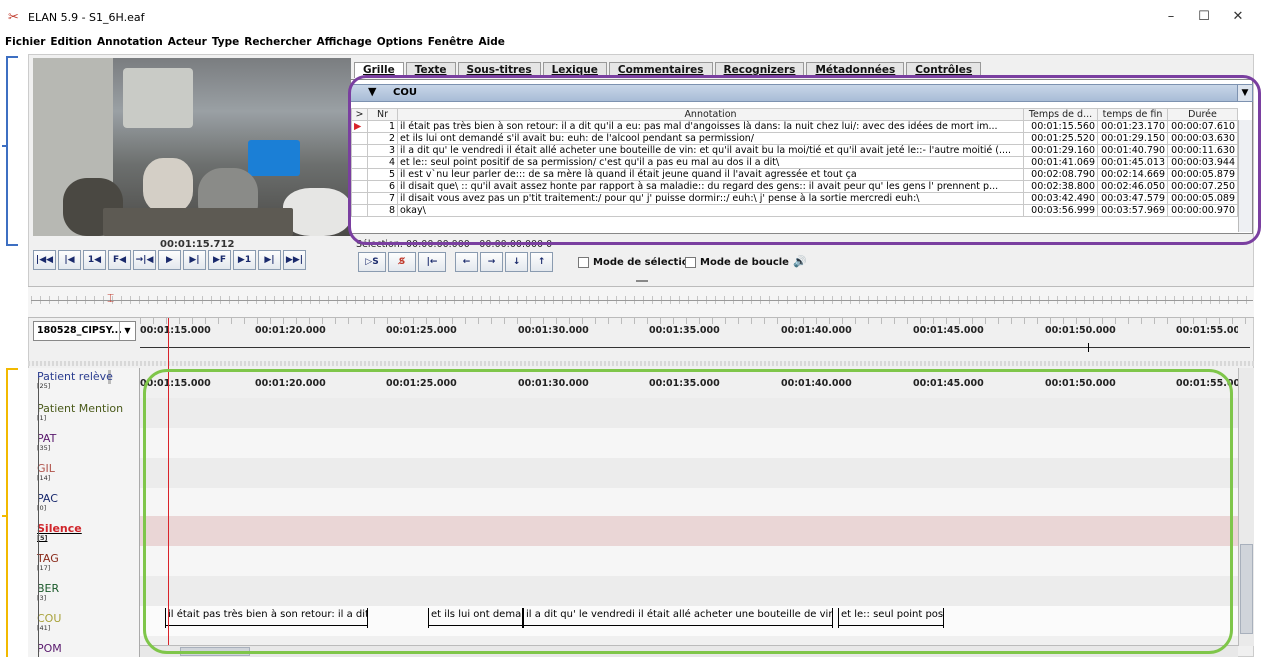  What do you see at coordinates (1238, 17) in the screenshot?
I see `close-button: ✕` at bounding box center [1238, 17].